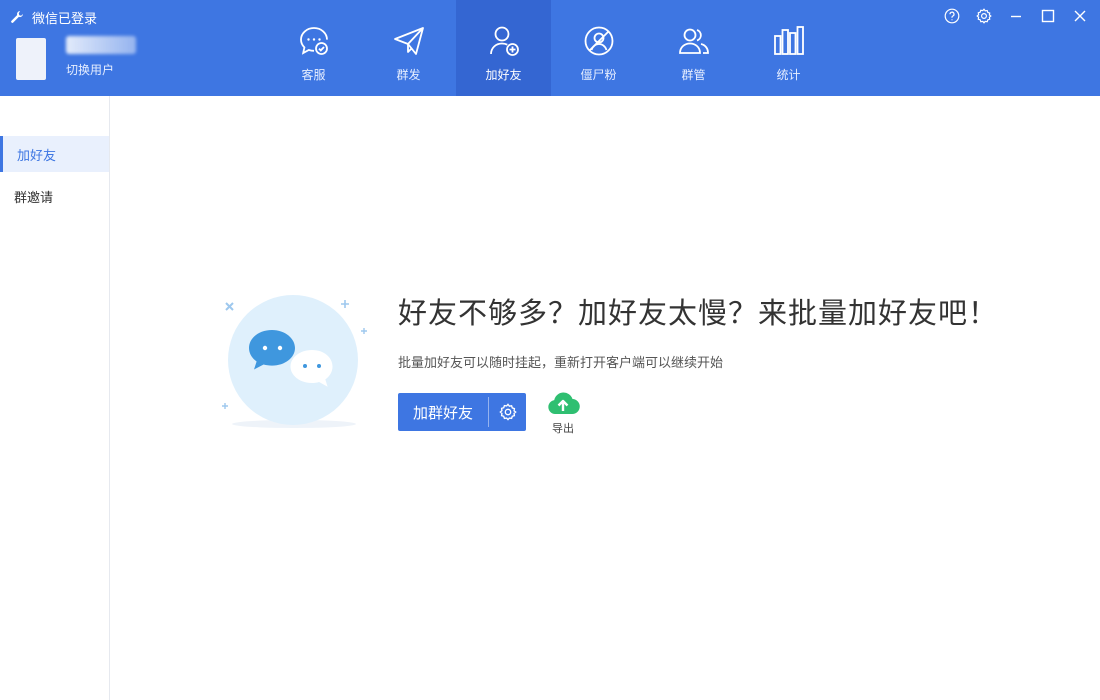 The width and height of the screenshot is (1100, 700). I want to click on sidebar: 加好友 群邀请, so click(55, 398).